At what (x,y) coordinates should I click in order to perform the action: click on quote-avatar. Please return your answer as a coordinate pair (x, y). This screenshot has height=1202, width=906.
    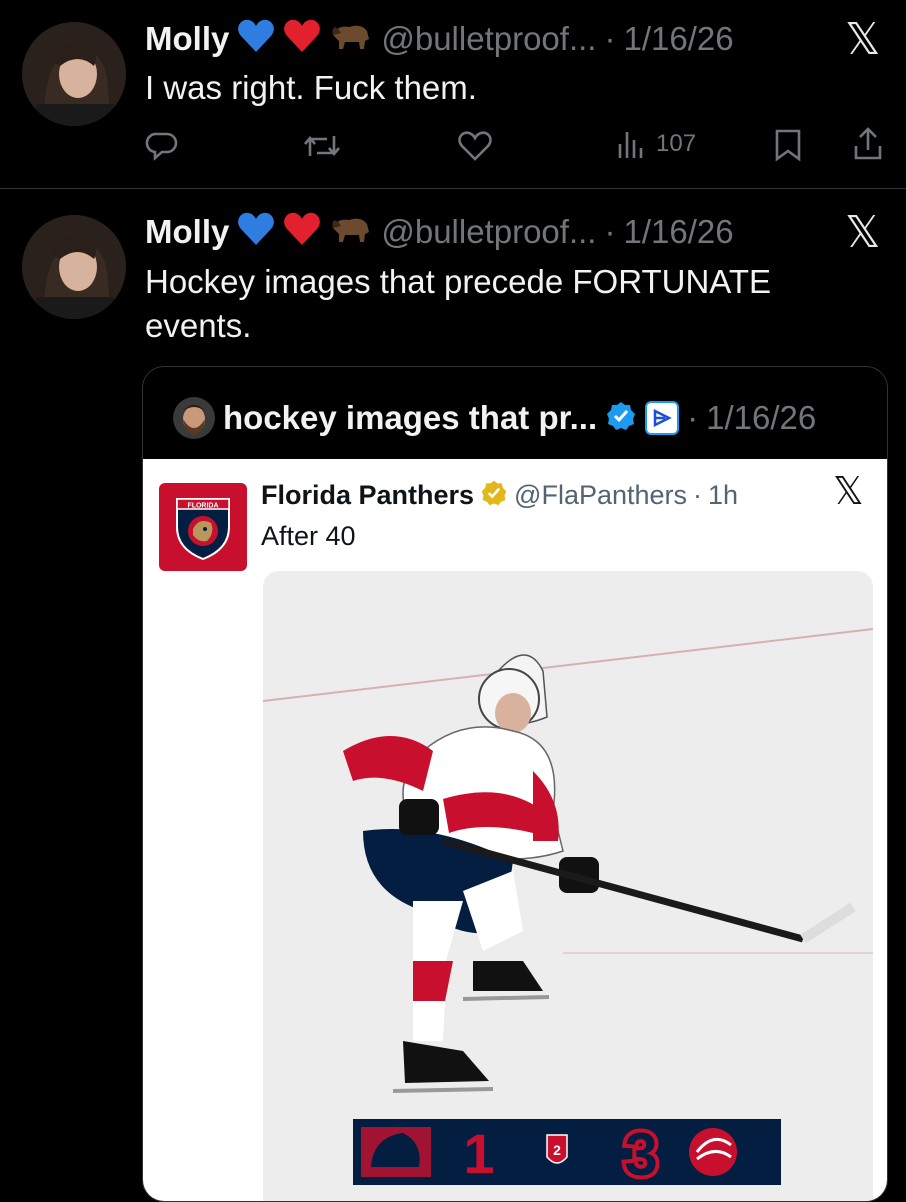
    Looking at the image, I should click on (194, 418).